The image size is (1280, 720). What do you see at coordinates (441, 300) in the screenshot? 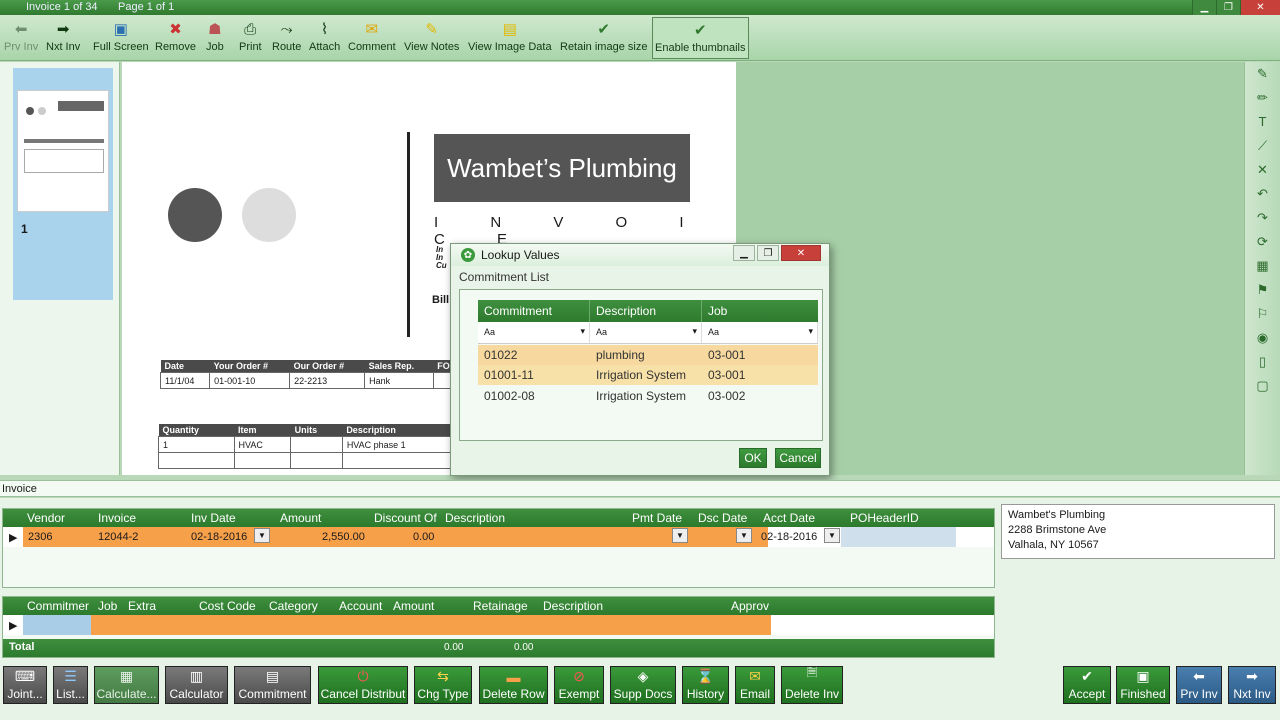
I see `bill-to-label: Bill` at bounding box center [441, 300].